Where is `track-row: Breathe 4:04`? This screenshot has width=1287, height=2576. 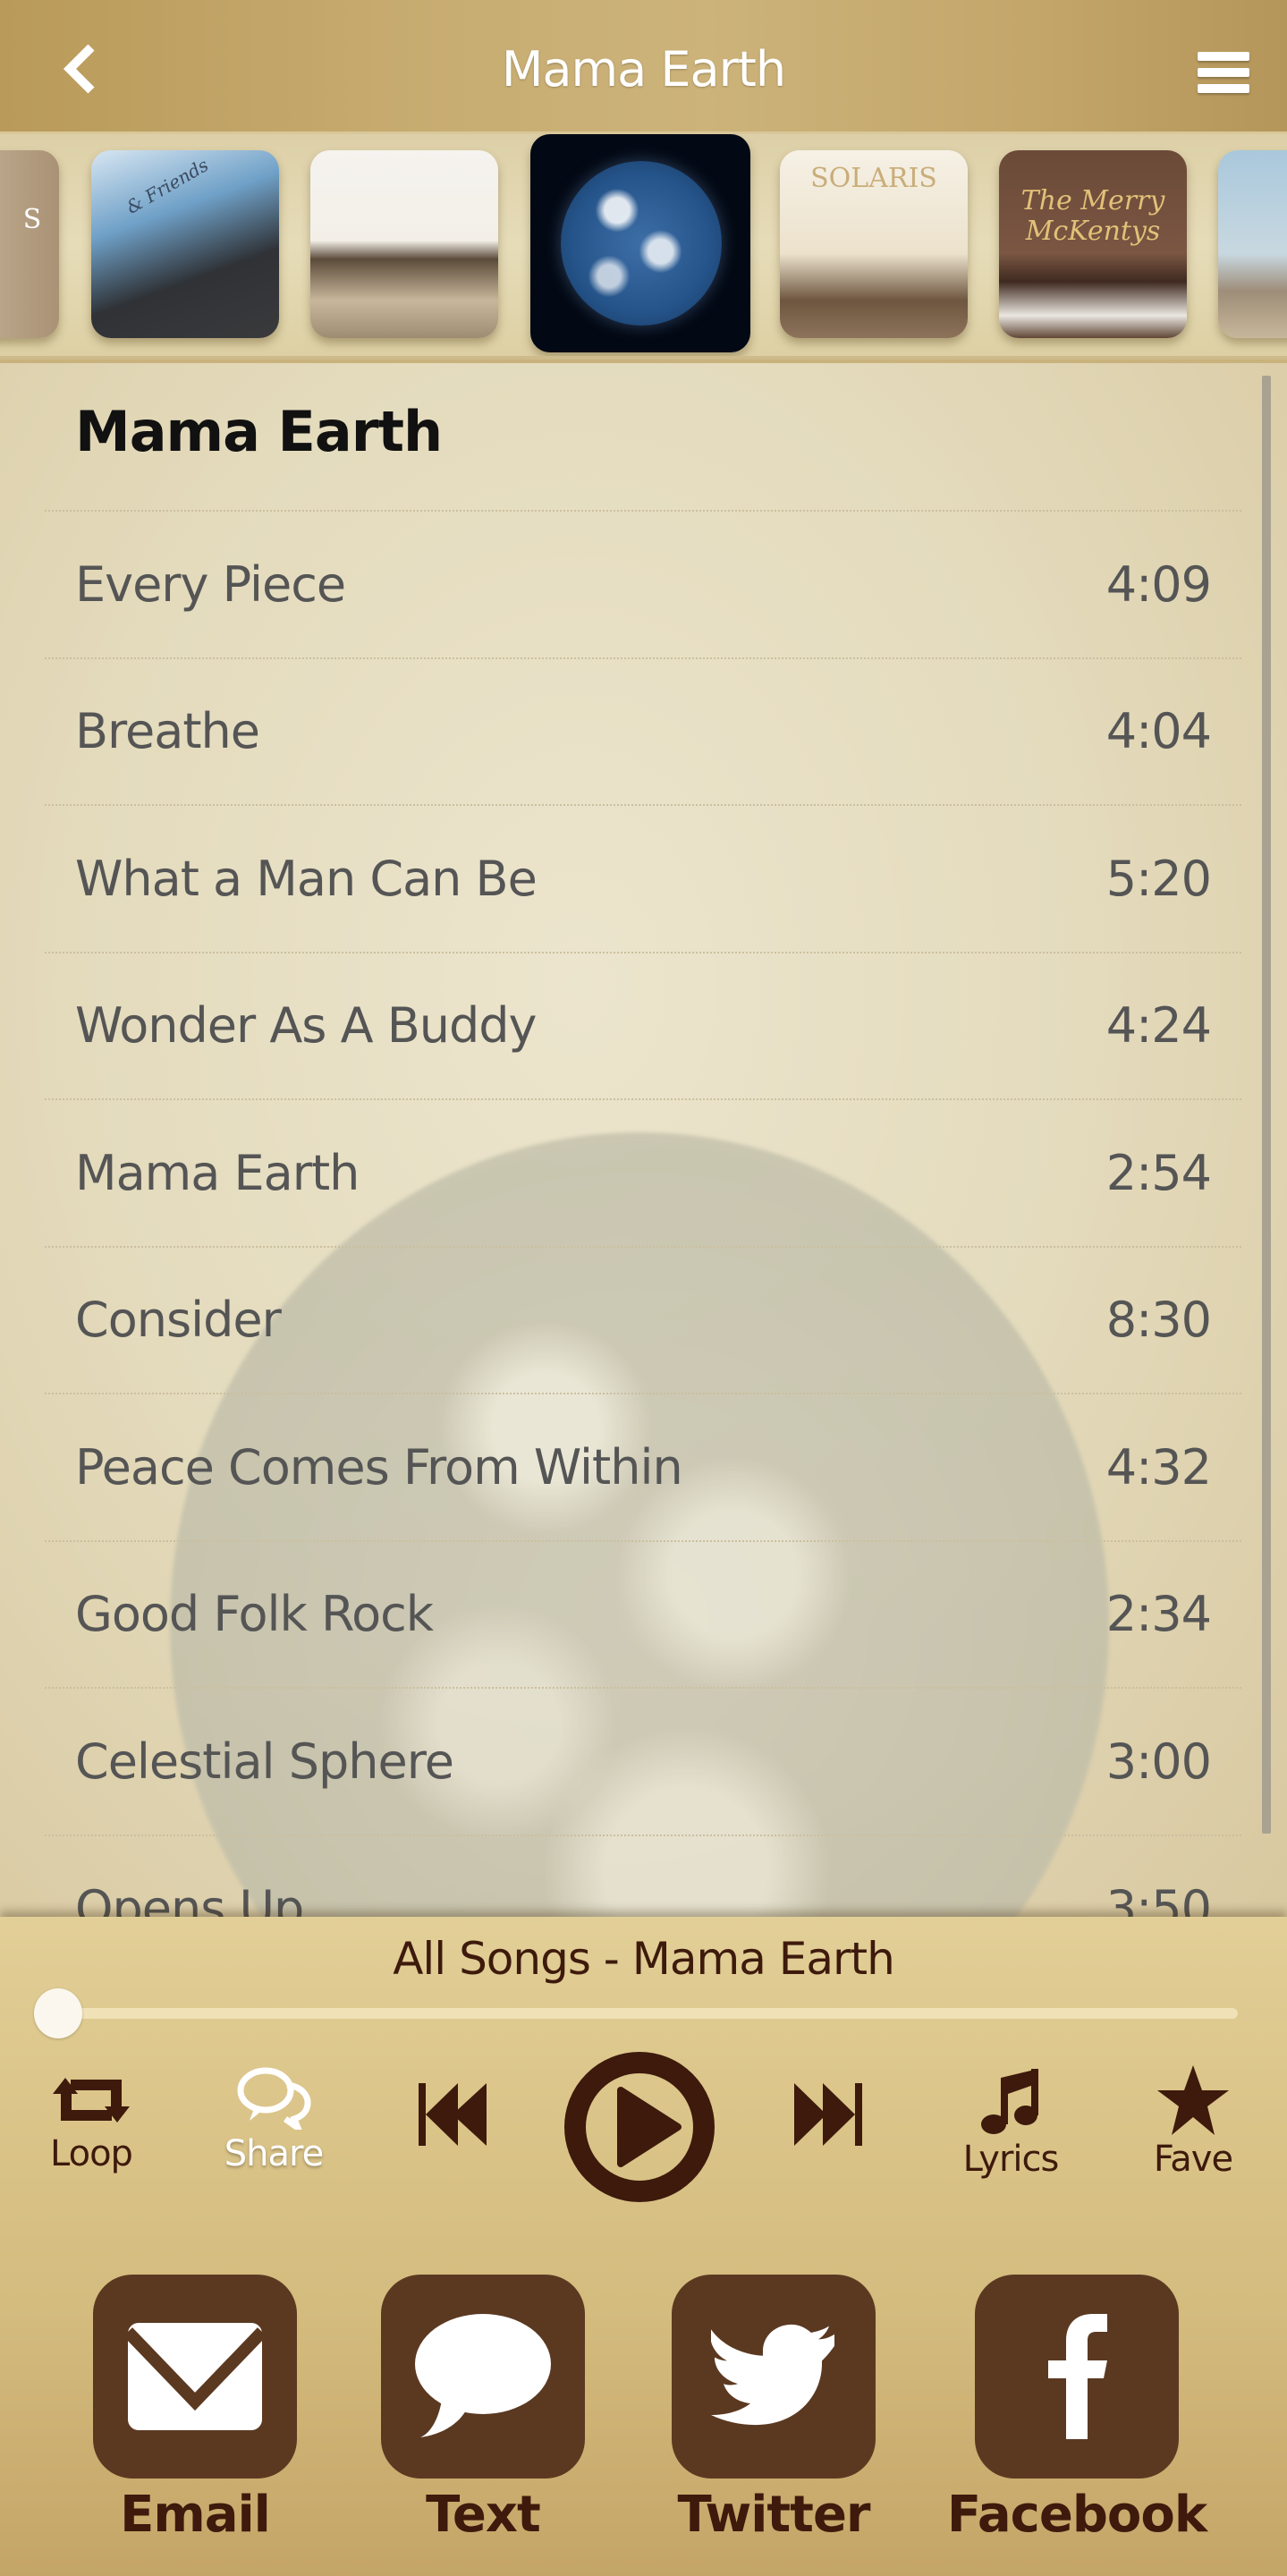 track-row: Breathe 4:04 is located at coordinates (643, 731).